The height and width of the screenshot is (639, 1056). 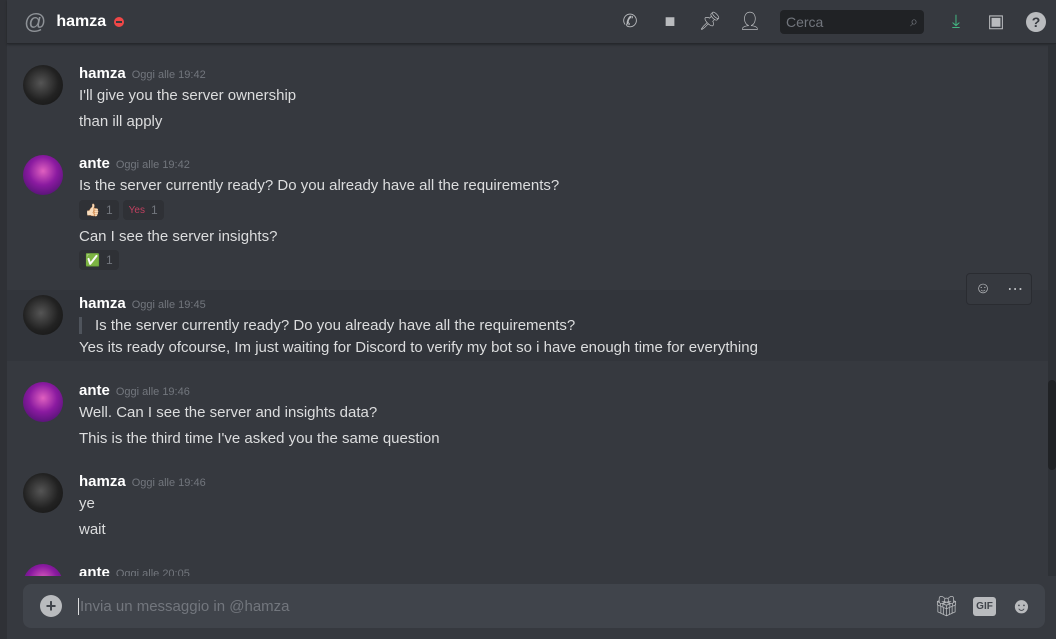 I want to click on scrollbar, so click(x=1052, y=342).